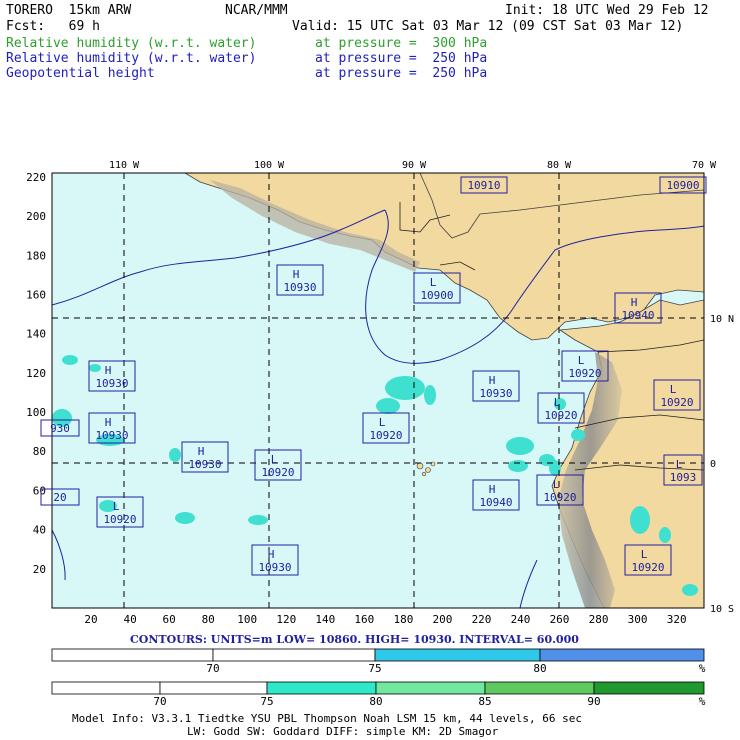 This screenshot has width=740, height=740. I want to click on y-tick-label: 140, so click(36, 334).